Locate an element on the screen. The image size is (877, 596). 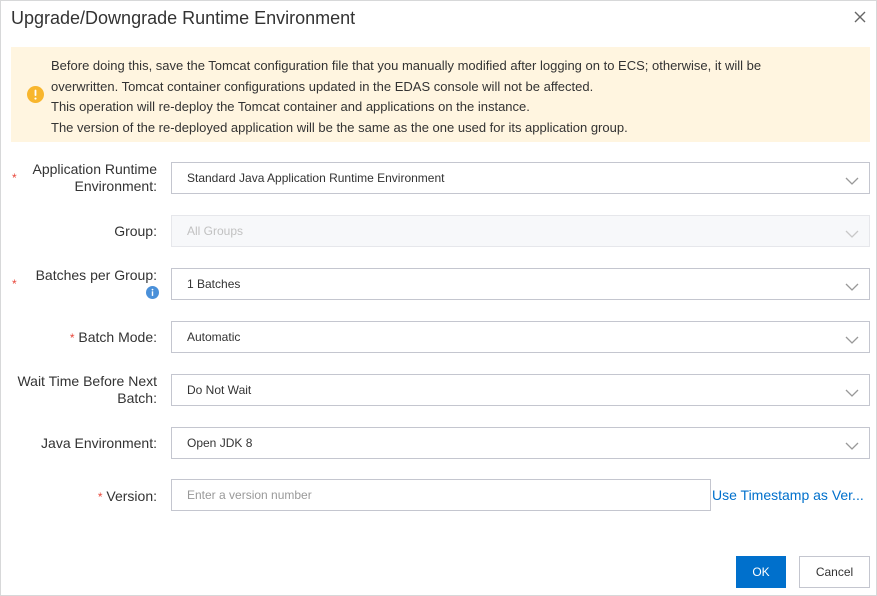
version-label: * Version: is located at coordinates (127, 497).